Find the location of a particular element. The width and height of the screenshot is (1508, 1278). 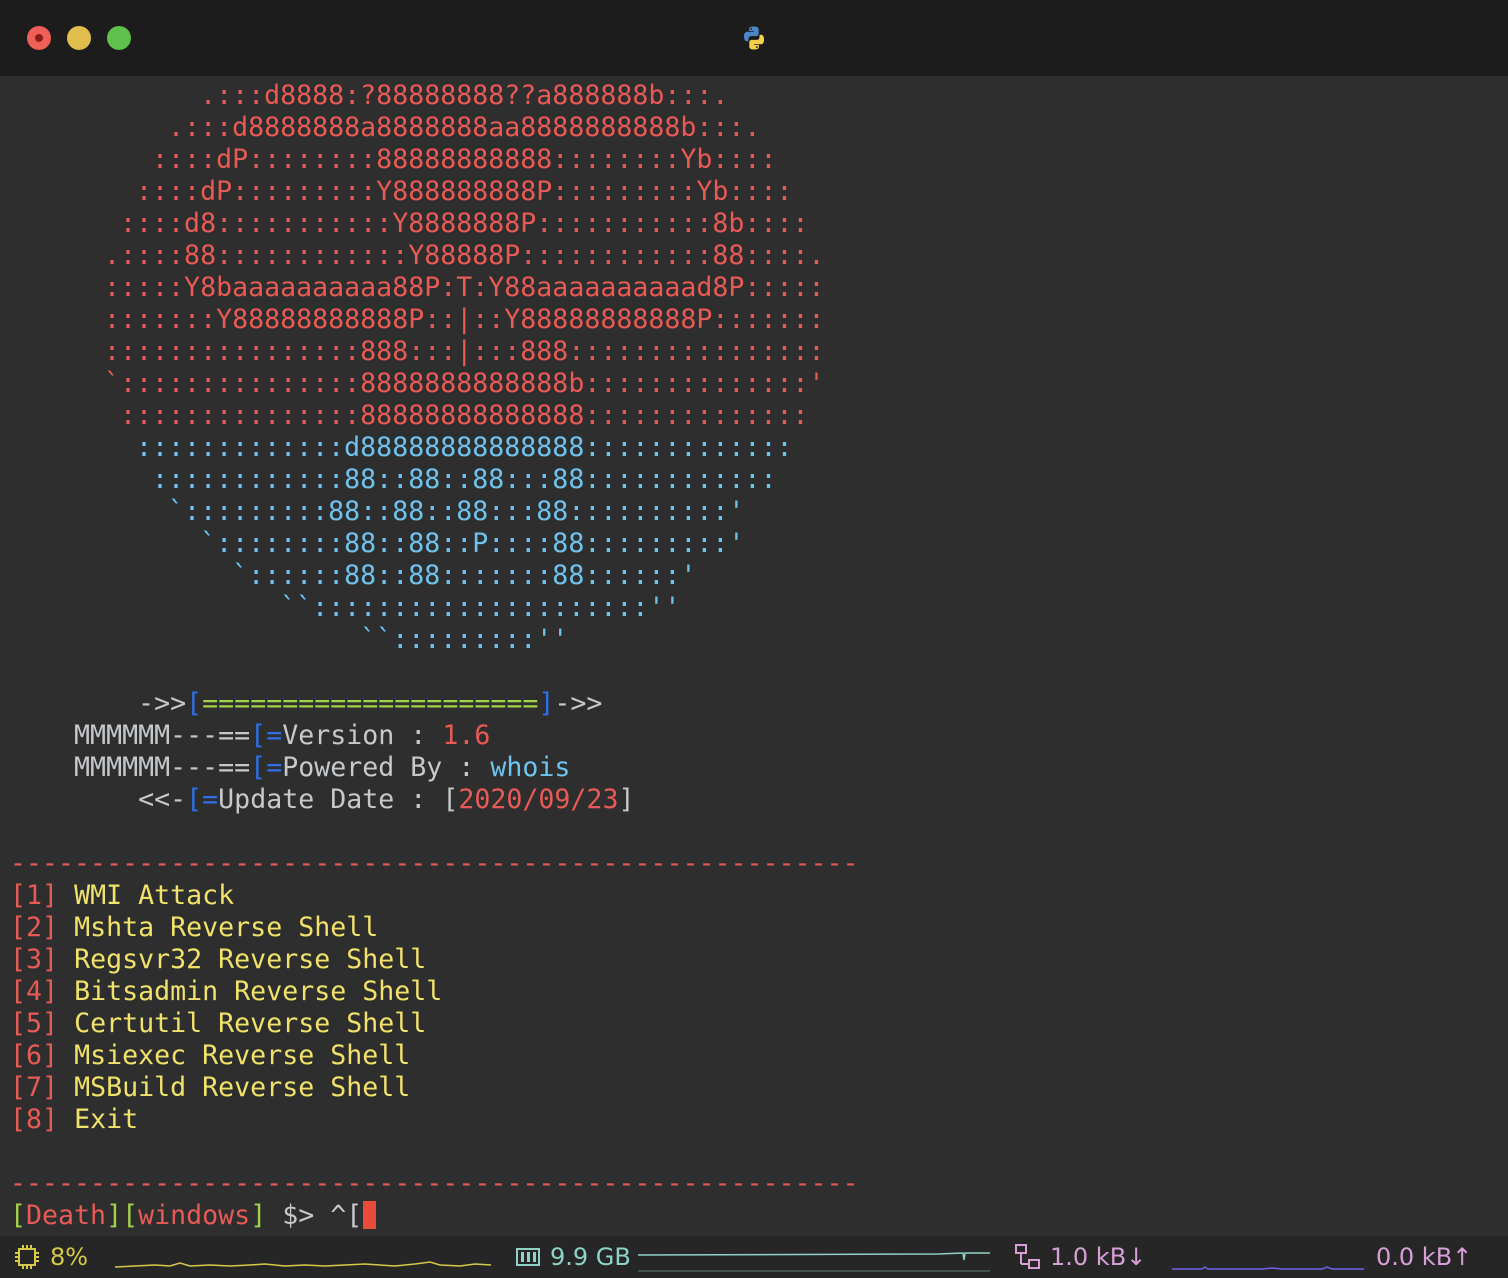

equals-bar: ===================== is located at coordinates (370, 703).